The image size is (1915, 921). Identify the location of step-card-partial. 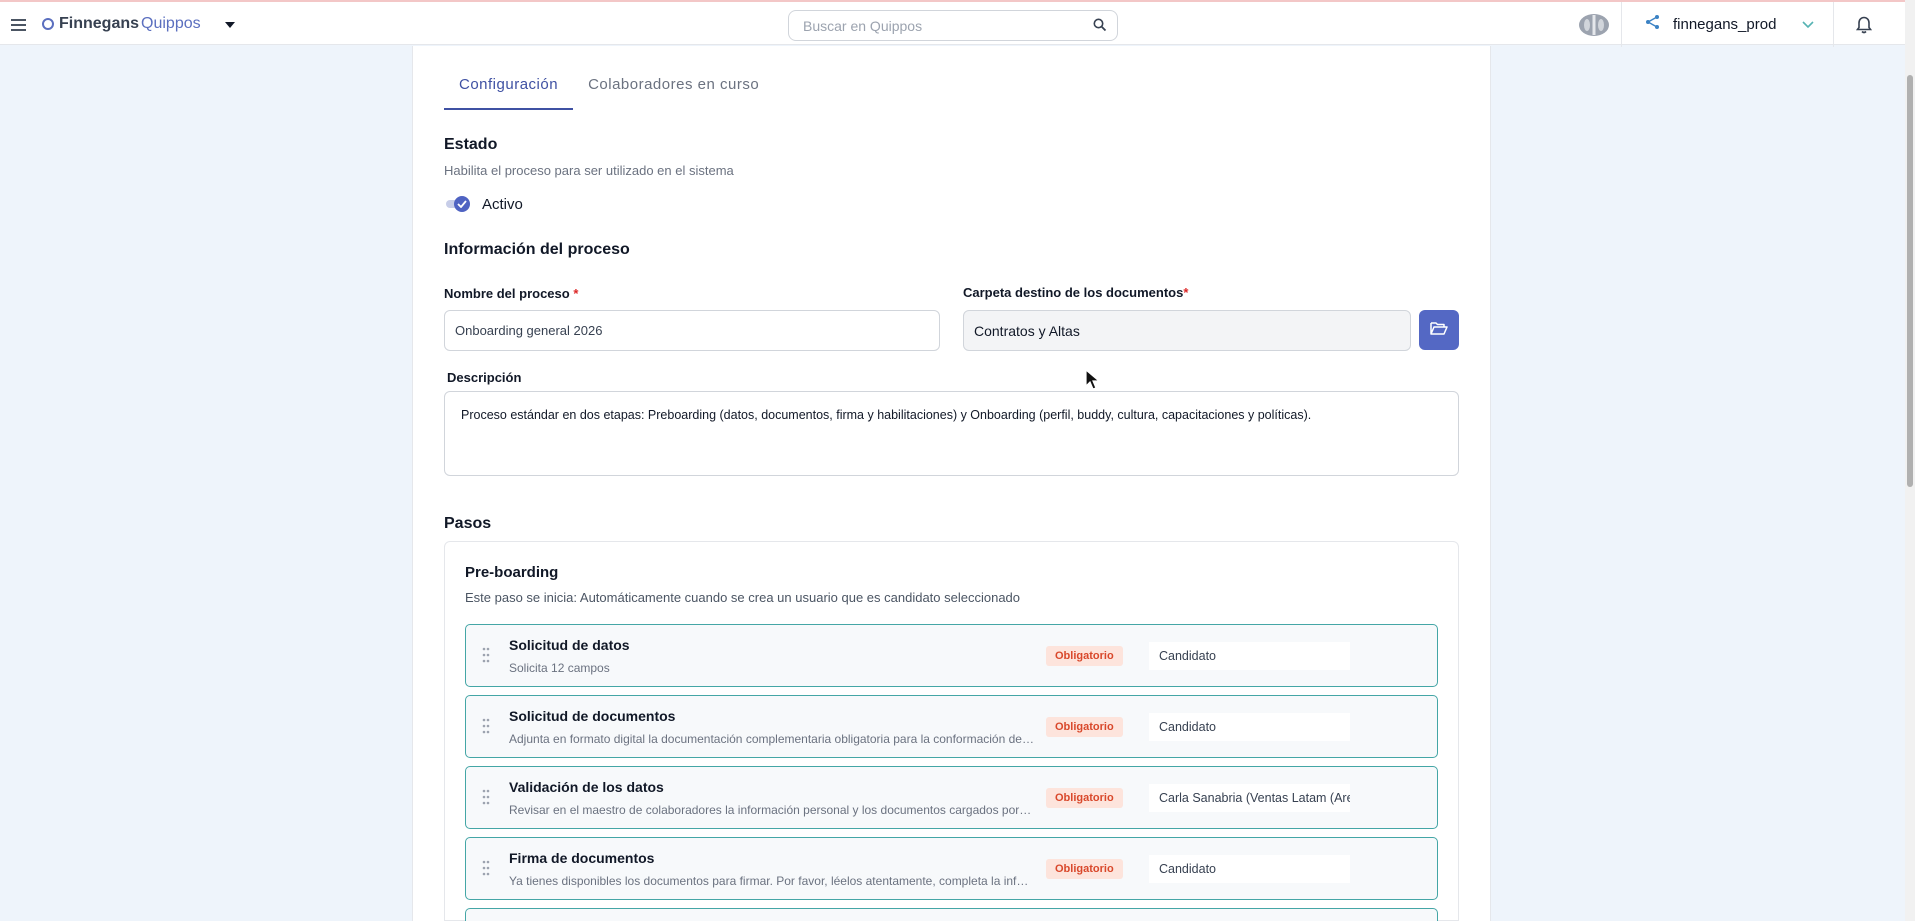
(951, 914).